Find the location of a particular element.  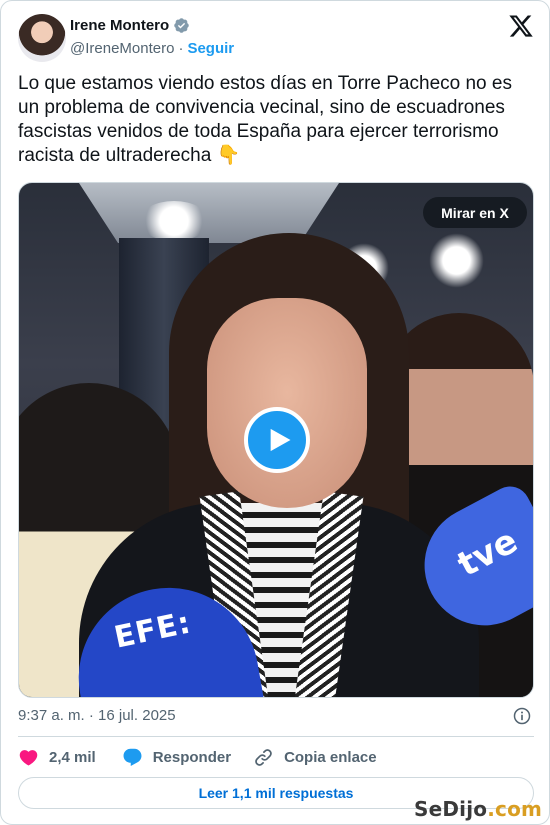

watermark-part2: .com is located at coordinates (515, 809).